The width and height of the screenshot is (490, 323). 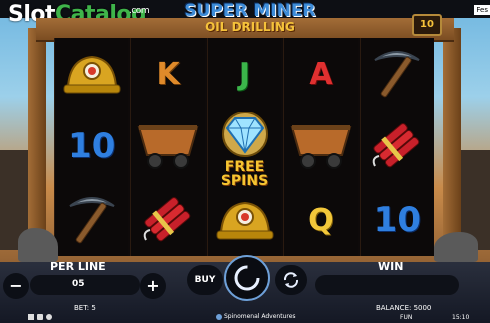 I want to click on symbol-k: K, so click(x=167, y=74).